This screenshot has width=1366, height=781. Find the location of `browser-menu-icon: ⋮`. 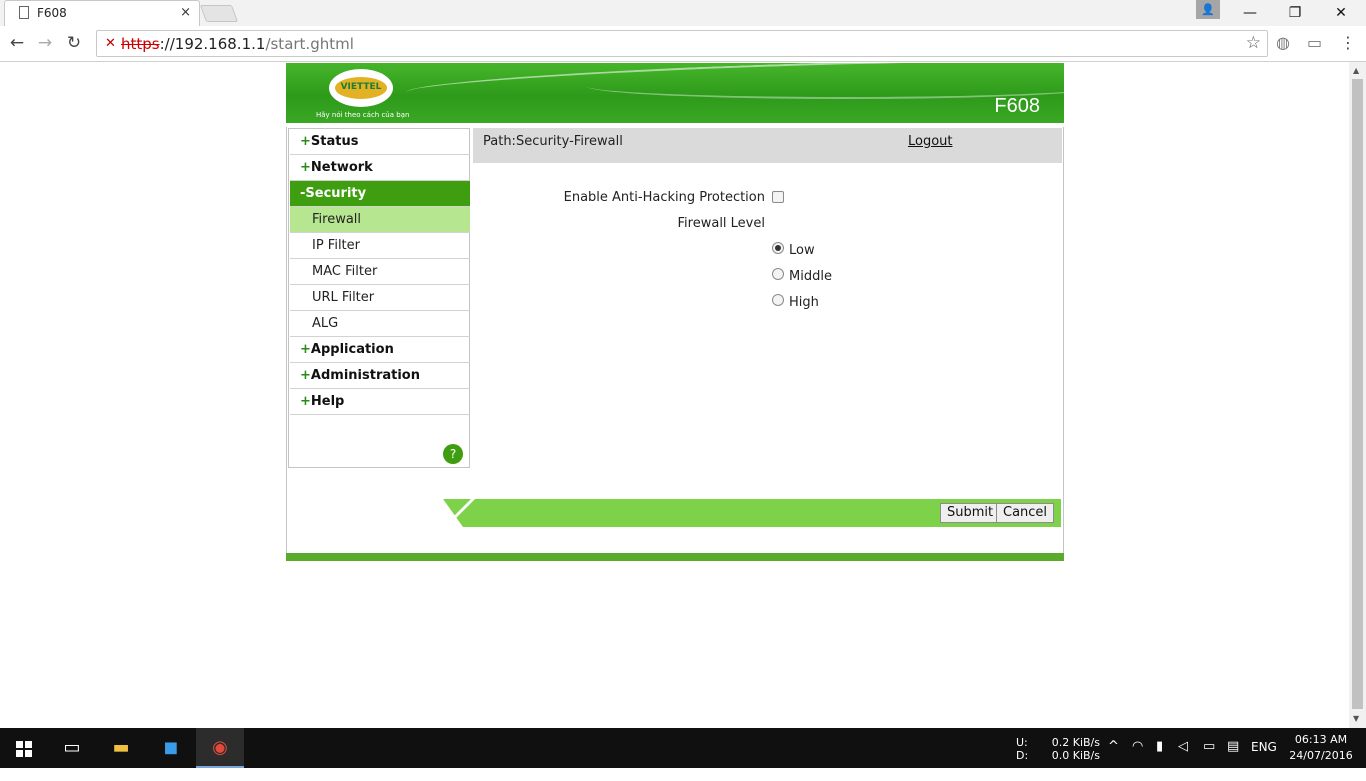

browser-menu-icon: ⋮ is located at coordinates (1348, 42).